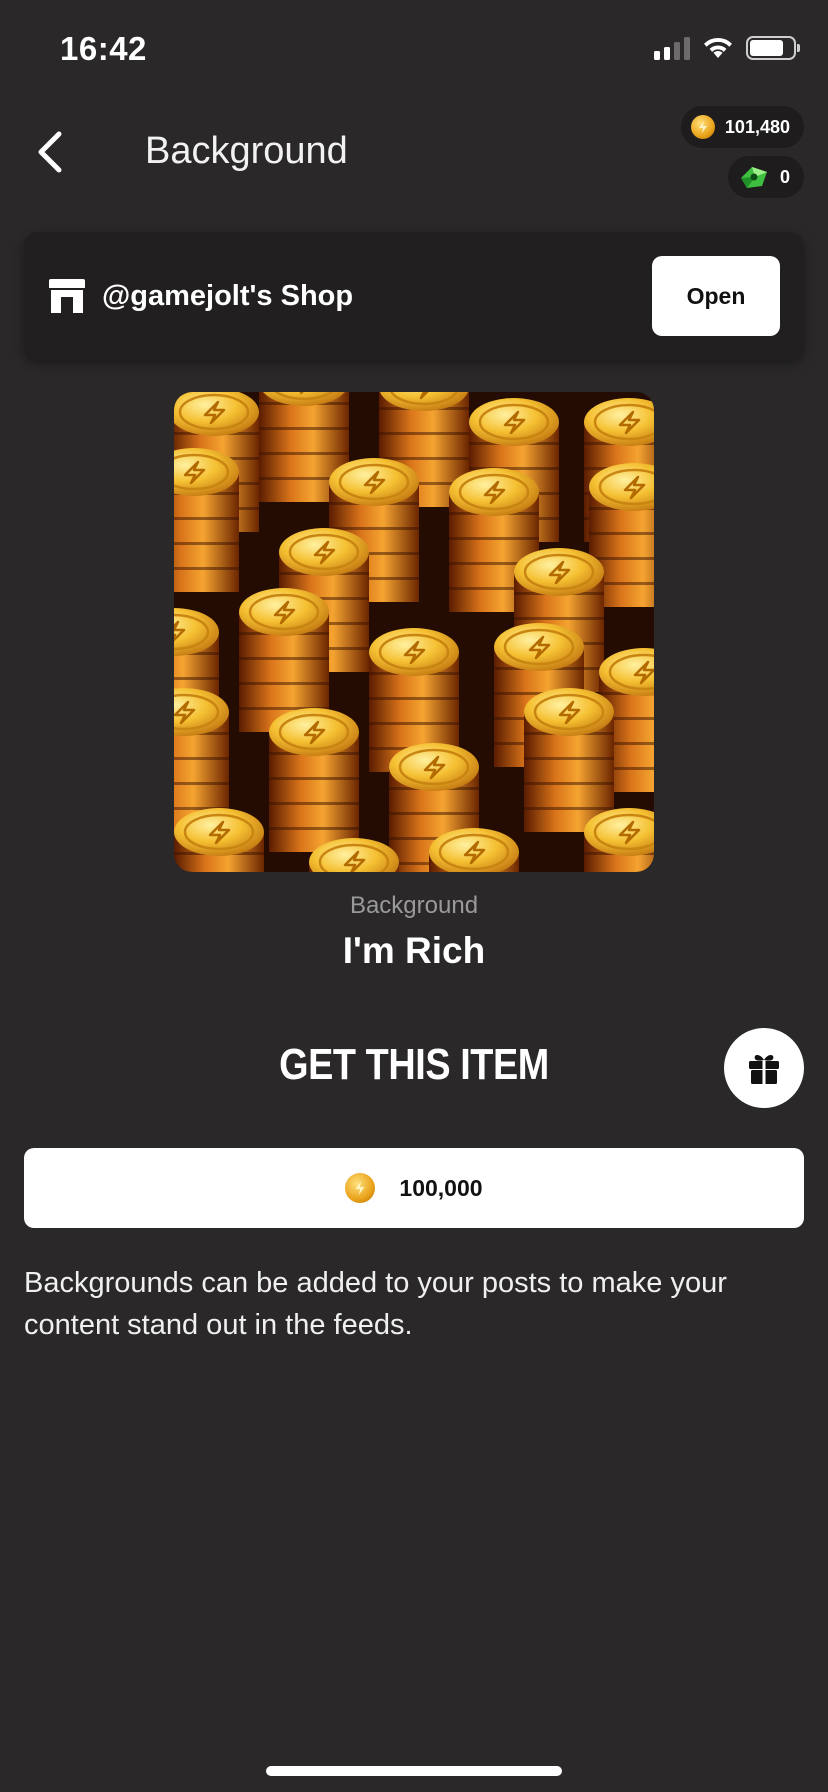 The image size is (828, 1792). What do you see at coordinates (414, 1064) in the screenshot?
I see `get-item-heading: GET THIS ITEM` at bounding box center [414, 1064].